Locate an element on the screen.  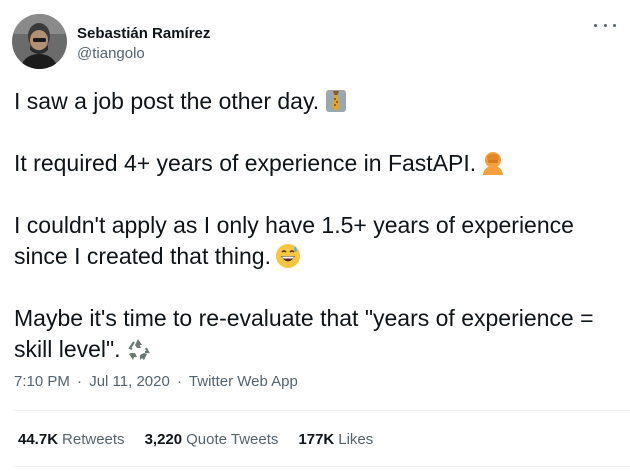
quote-tweets-count: 3,220 is located at coordinates (163, 439).